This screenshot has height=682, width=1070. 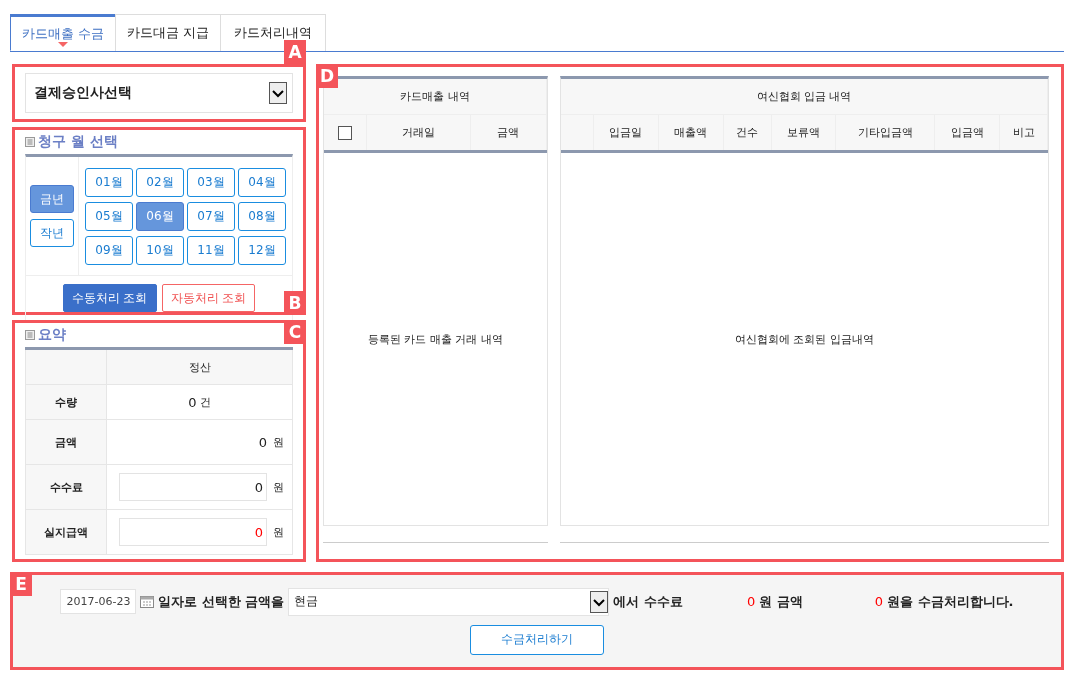 I want to click on month-button: 03월, so click(x=211, y=182).